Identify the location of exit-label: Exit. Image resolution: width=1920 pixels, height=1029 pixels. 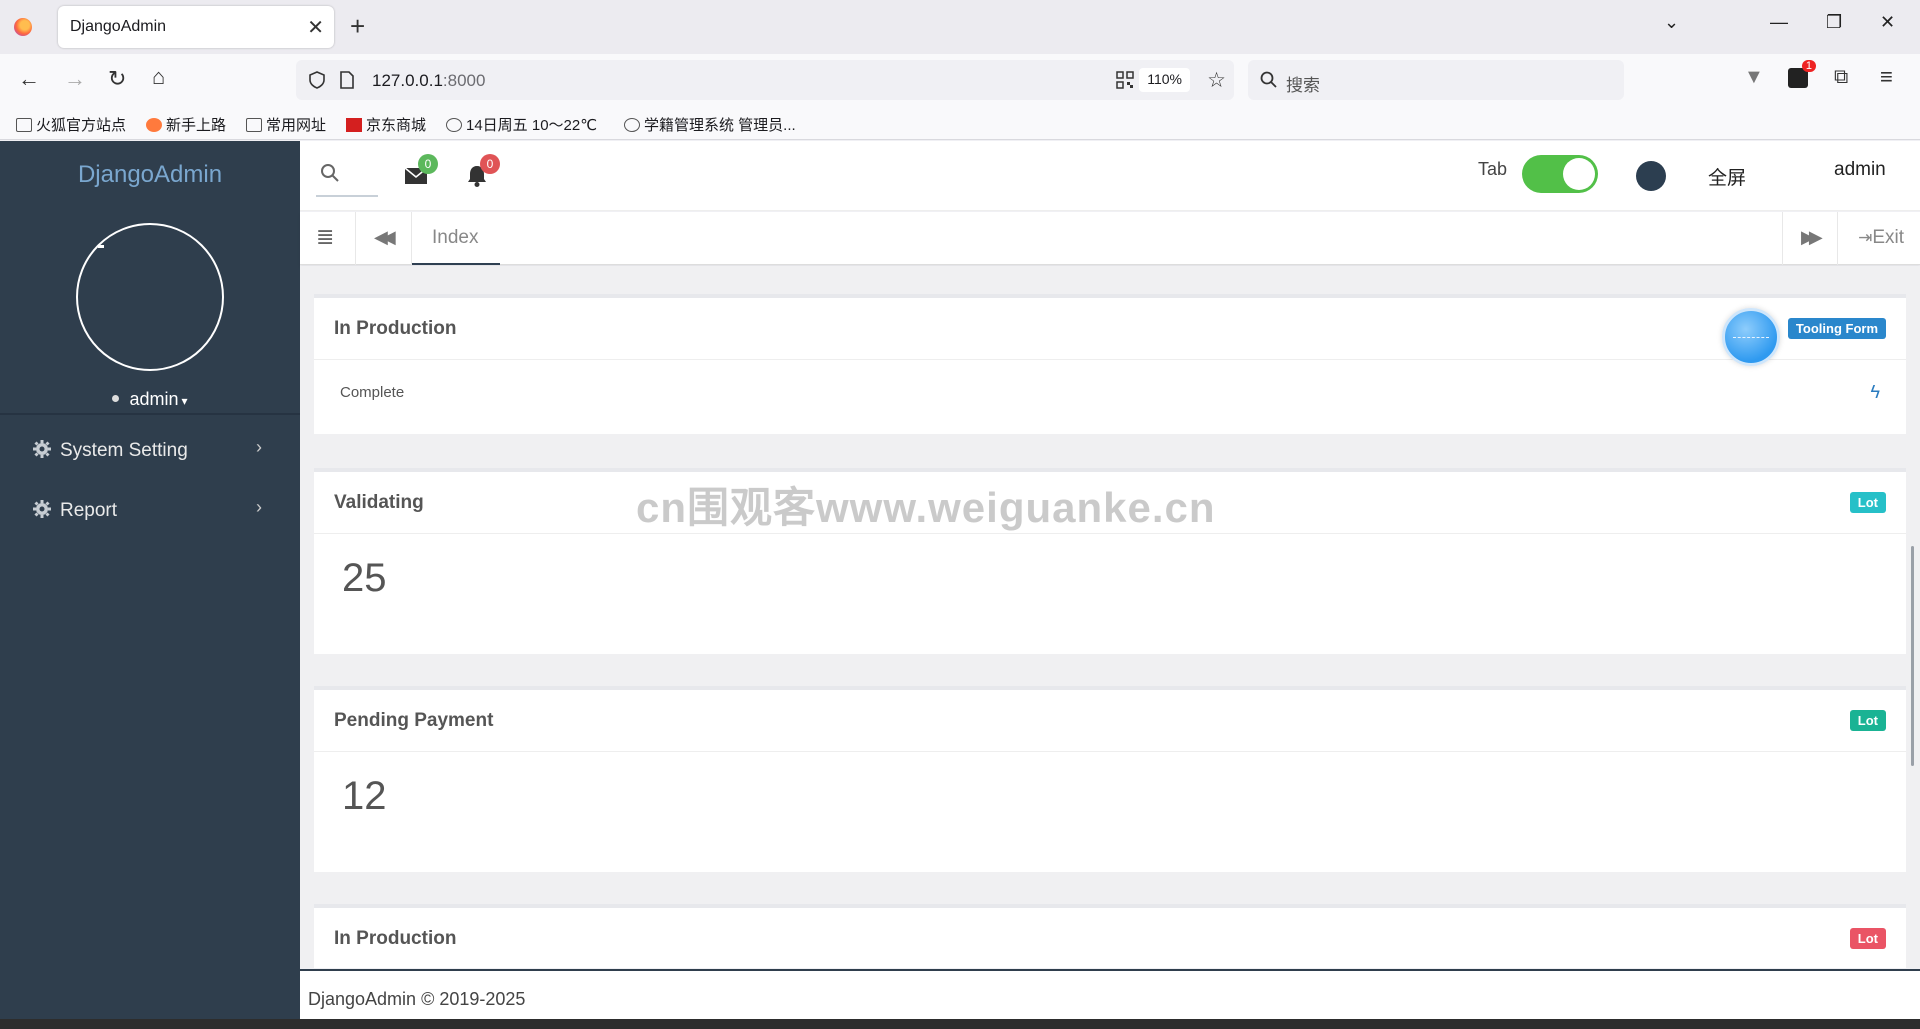
(1888, 237).